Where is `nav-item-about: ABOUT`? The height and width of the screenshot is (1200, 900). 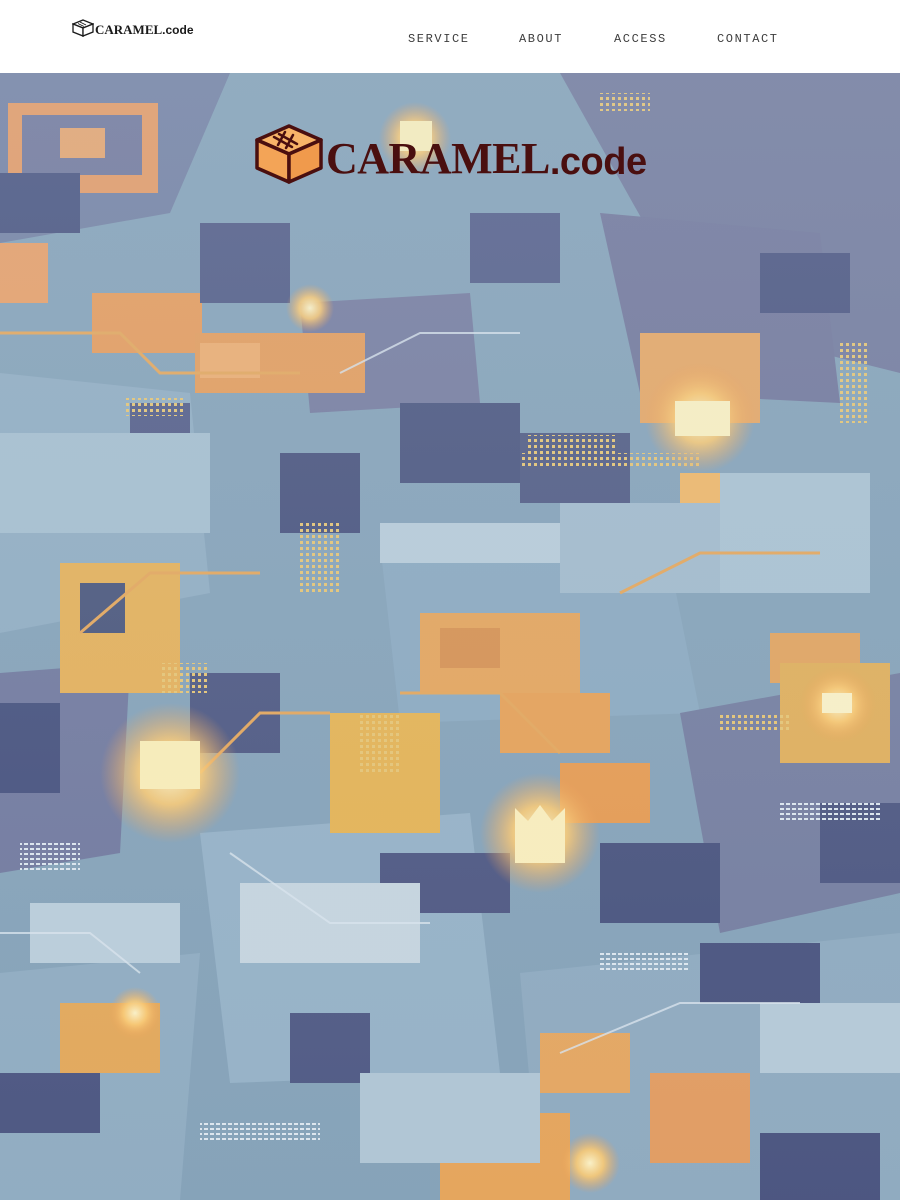 nav-item-about: ABOUT is located at coordinates (541, 39).